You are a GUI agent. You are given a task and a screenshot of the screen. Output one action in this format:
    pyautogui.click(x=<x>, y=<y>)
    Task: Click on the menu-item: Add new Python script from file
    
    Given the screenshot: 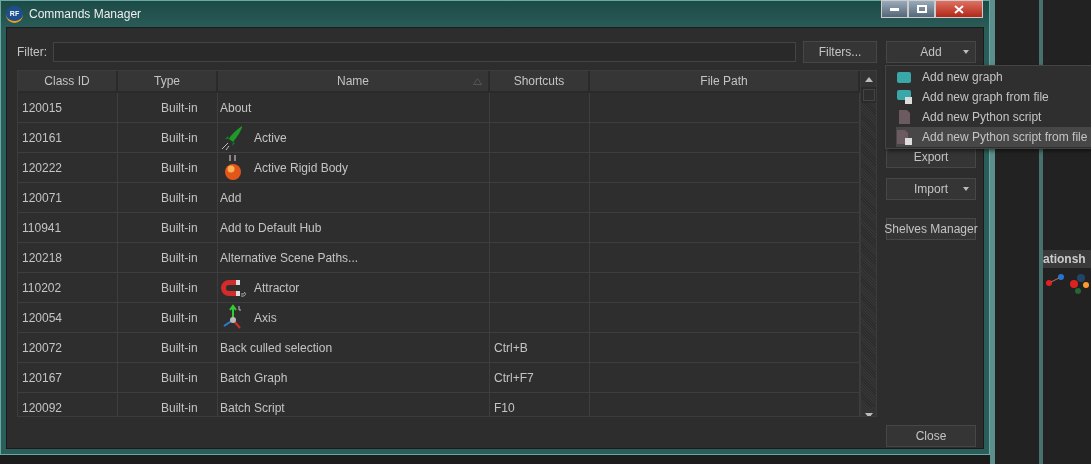 What is the action you would take?
    pyautogui.click(x=988, y=137)
    